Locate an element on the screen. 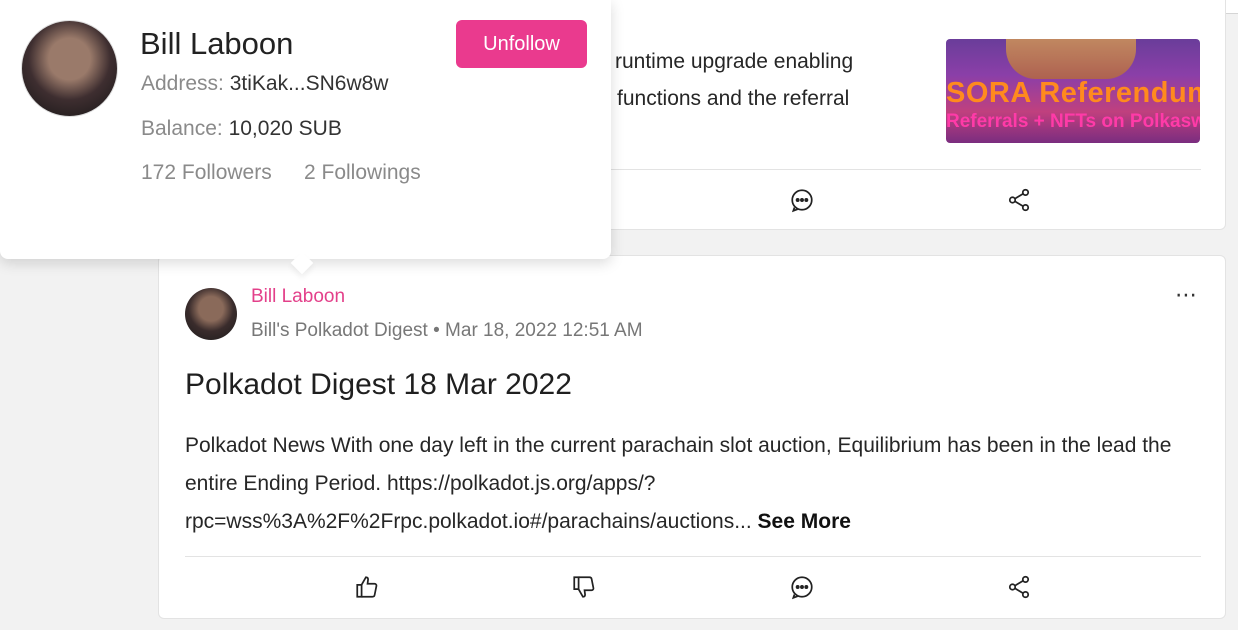 This screenshot has height=630, width=1238. space-link: Bill's Polkadot Digest is located at coordinates (339, 330).